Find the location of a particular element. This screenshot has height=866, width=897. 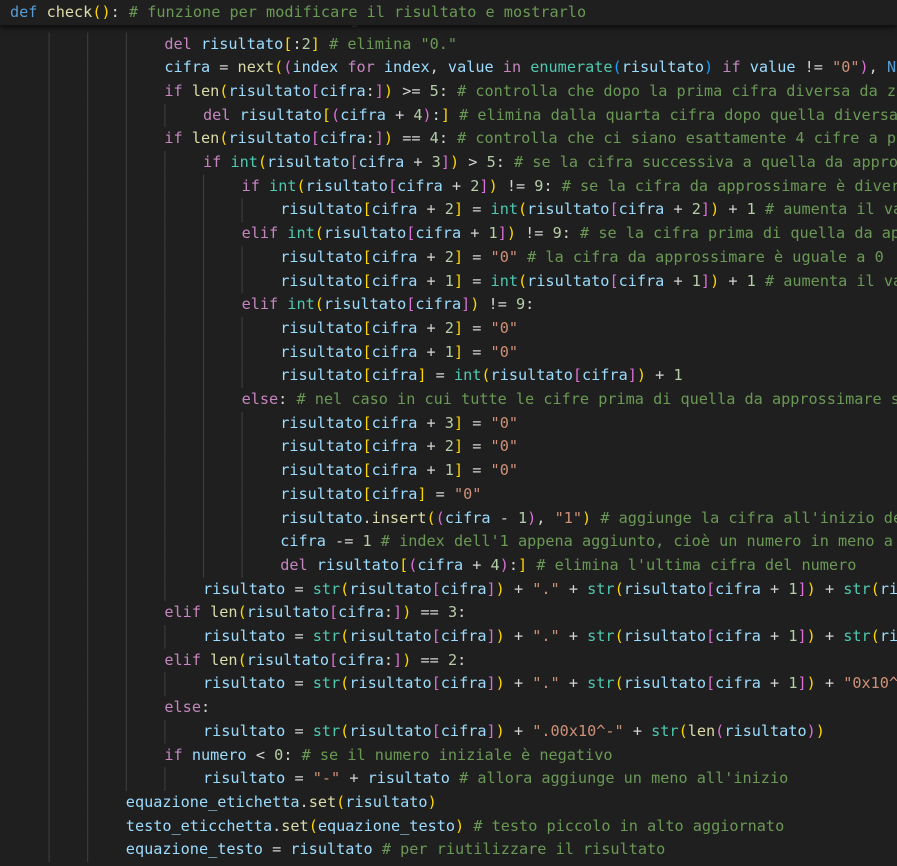

code-line: elif len(risultato[cifra:]) == 3: is located at coordinates (315, 613).